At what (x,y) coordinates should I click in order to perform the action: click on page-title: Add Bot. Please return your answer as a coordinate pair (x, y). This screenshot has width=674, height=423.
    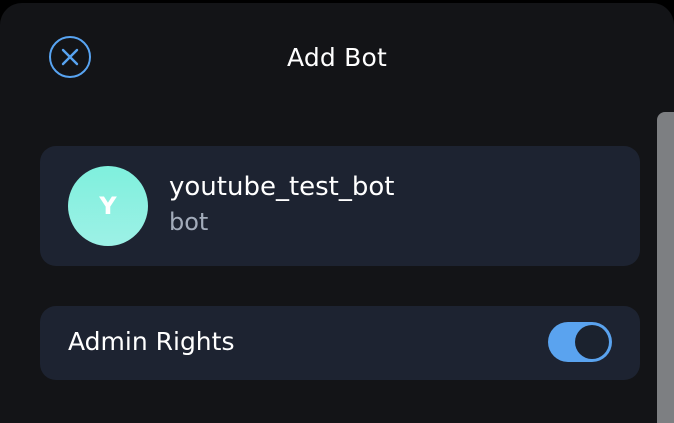
    Looking at the image, I should click on (337, 57).